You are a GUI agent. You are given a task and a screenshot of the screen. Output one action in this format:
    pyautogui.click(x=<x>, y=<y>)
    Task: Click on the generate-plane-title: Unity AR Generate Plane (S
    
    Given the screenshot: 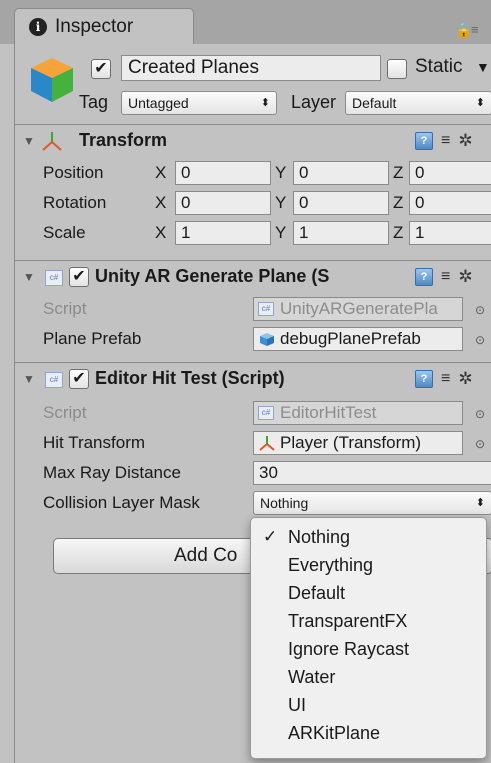 What is the action you would take?
    pyautogui.click(x=212, y=276)
    